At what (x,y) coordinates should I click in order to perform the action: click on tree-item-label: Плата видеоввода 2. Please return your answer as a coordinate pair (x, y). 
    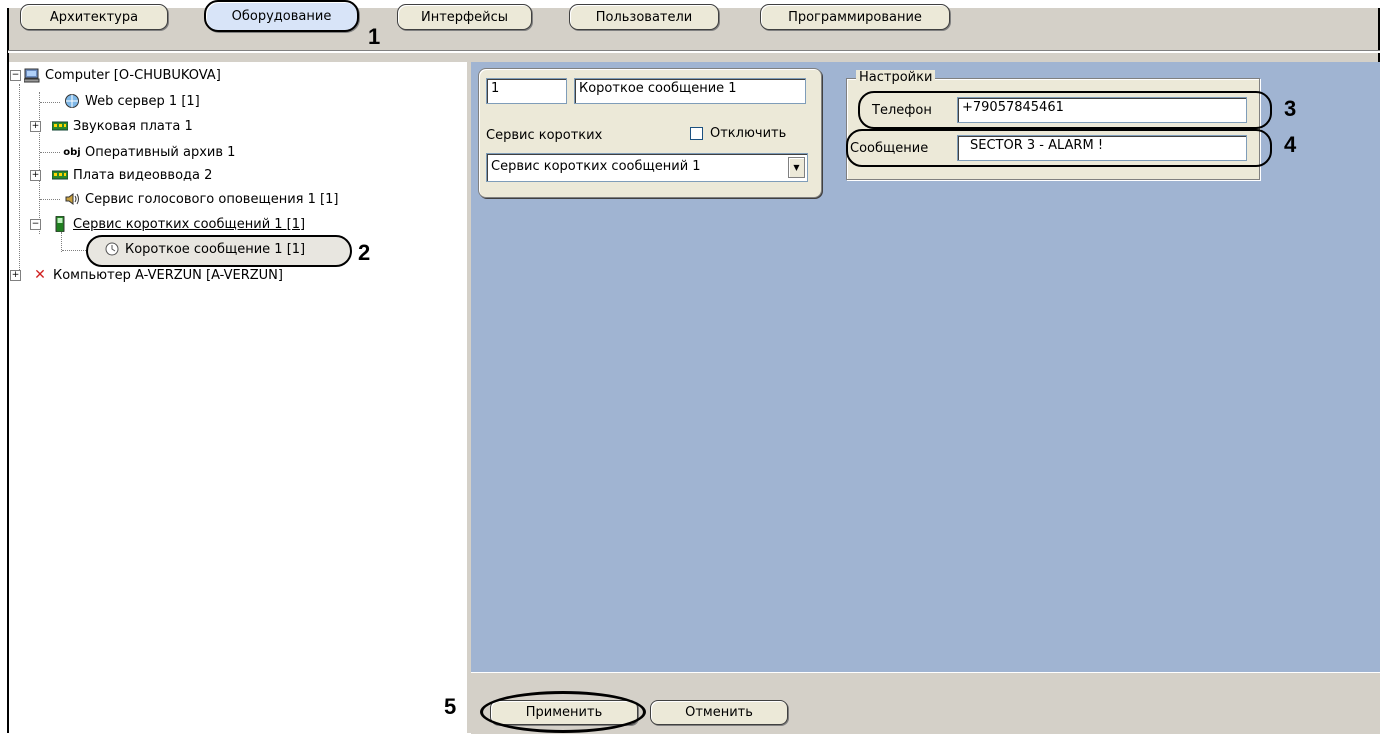
    Looking at the image, I should click on (143, 175).